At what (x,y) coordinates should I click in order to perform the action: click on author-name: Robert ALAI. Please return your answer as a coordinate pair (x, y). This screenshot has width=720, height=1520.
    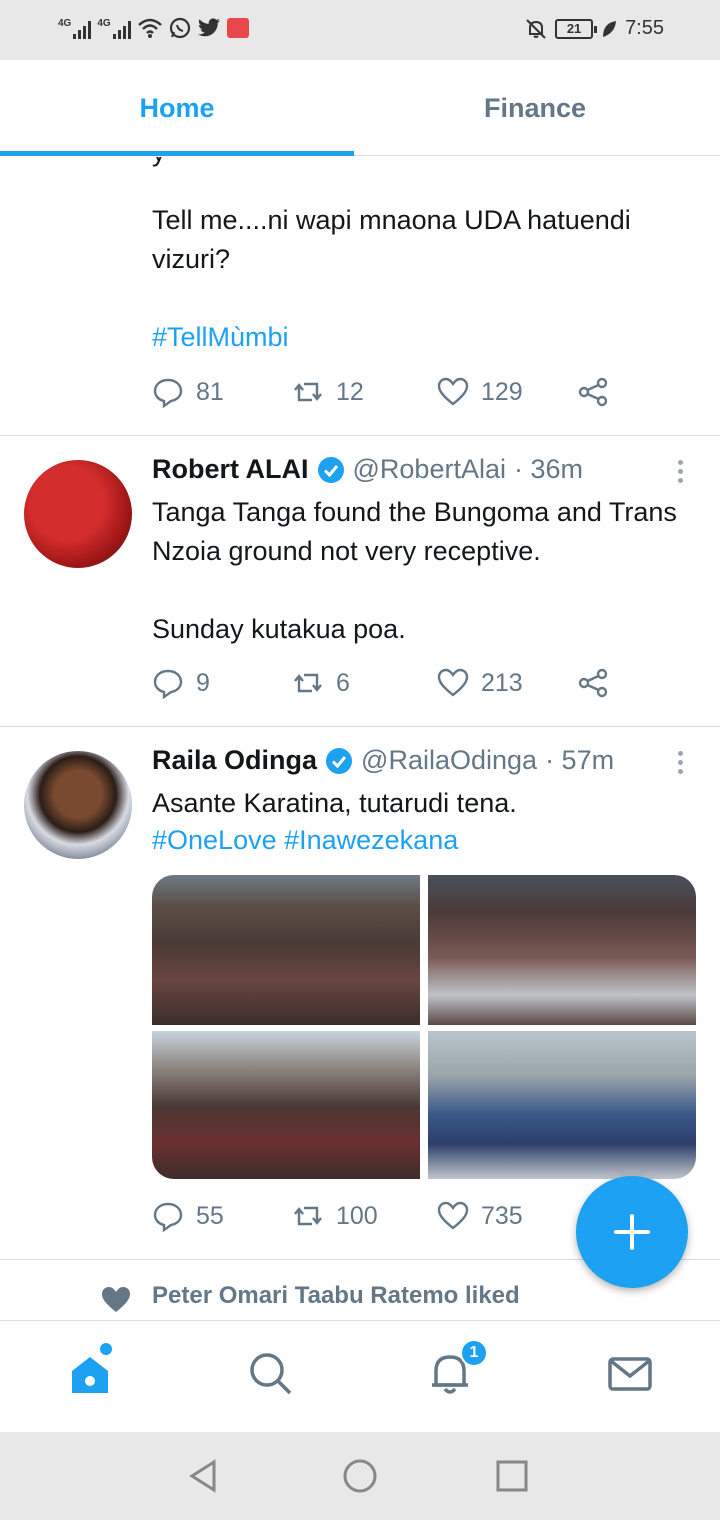
    Looking at the image, I should click on (230, 469).